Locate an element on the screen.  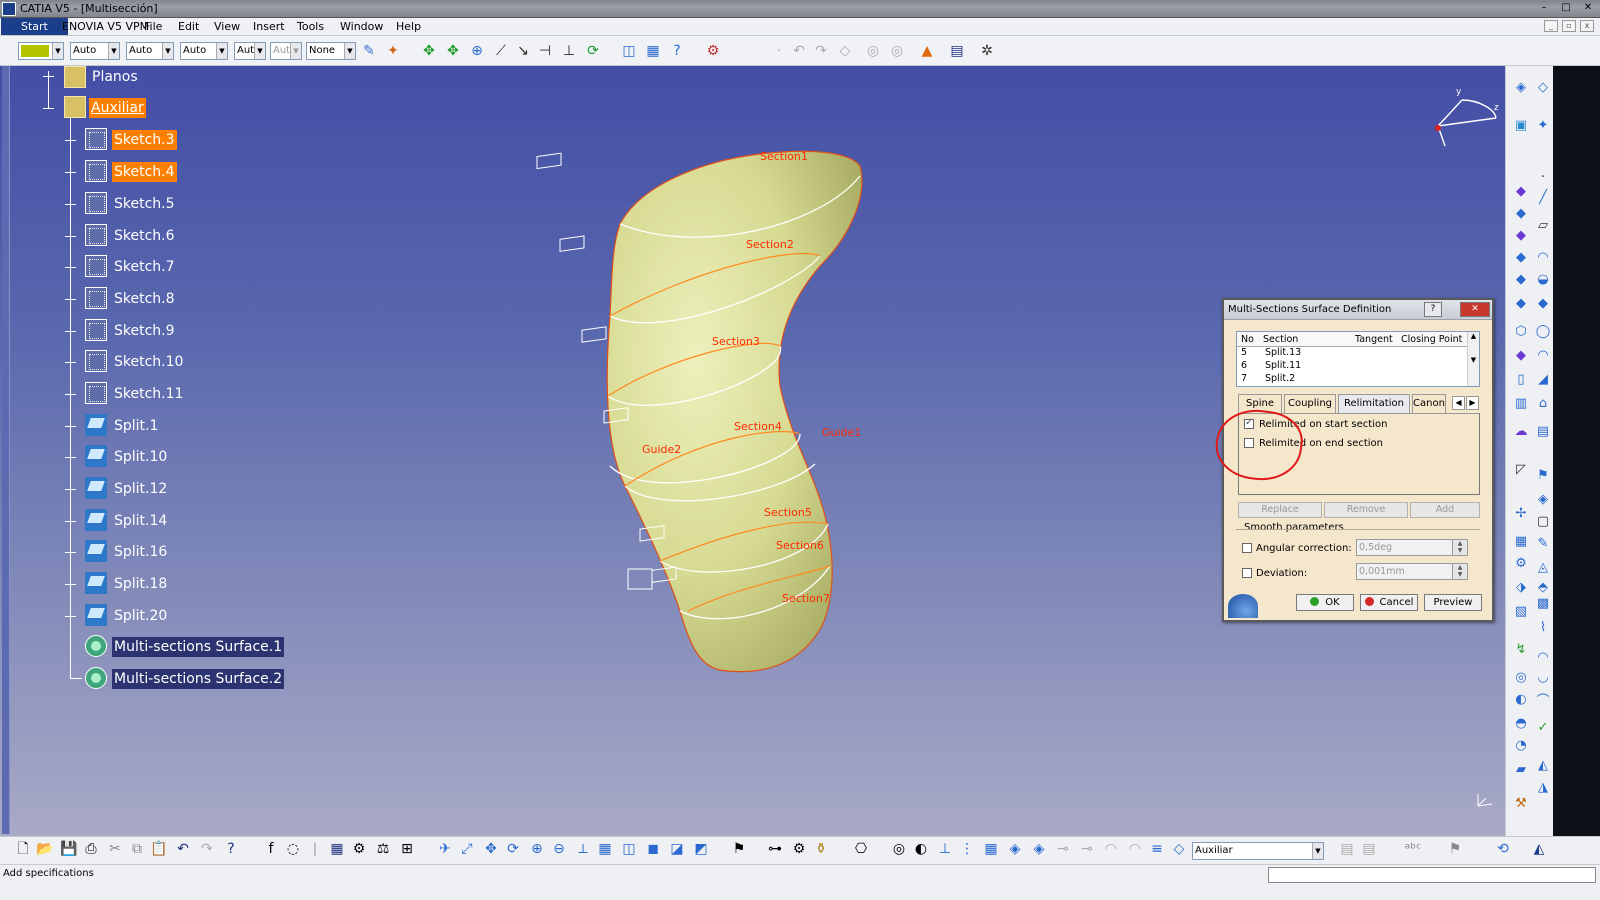
angular-correction-input: 0,5deg ▲ ▼ is located at coordinates (1412, 547).